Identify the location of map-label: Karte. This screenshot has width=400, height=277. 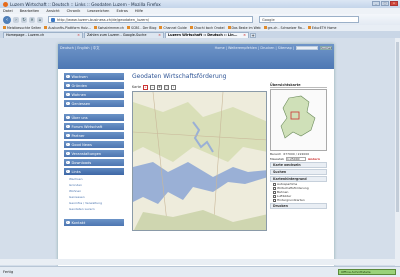
(137, 87).